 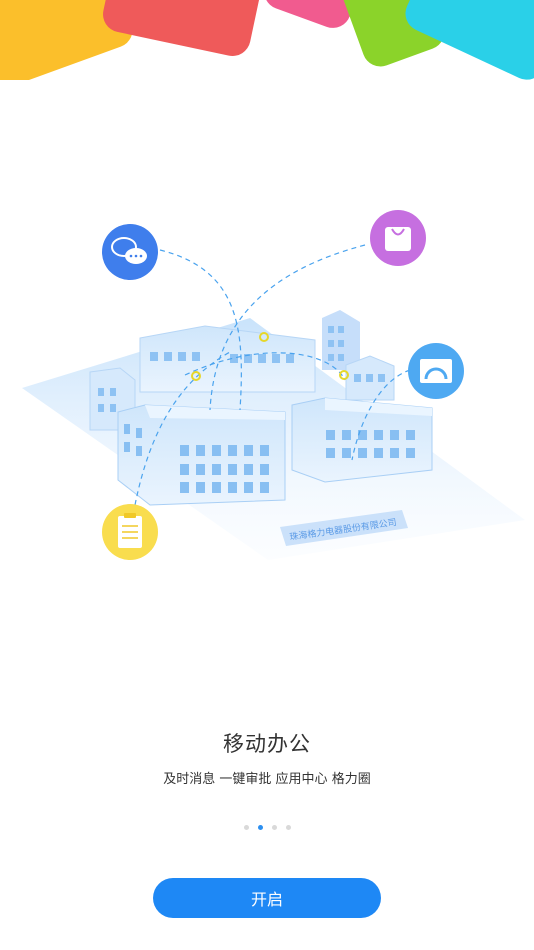 I want to click on decor-shape-red, so click(x=185, y=30).